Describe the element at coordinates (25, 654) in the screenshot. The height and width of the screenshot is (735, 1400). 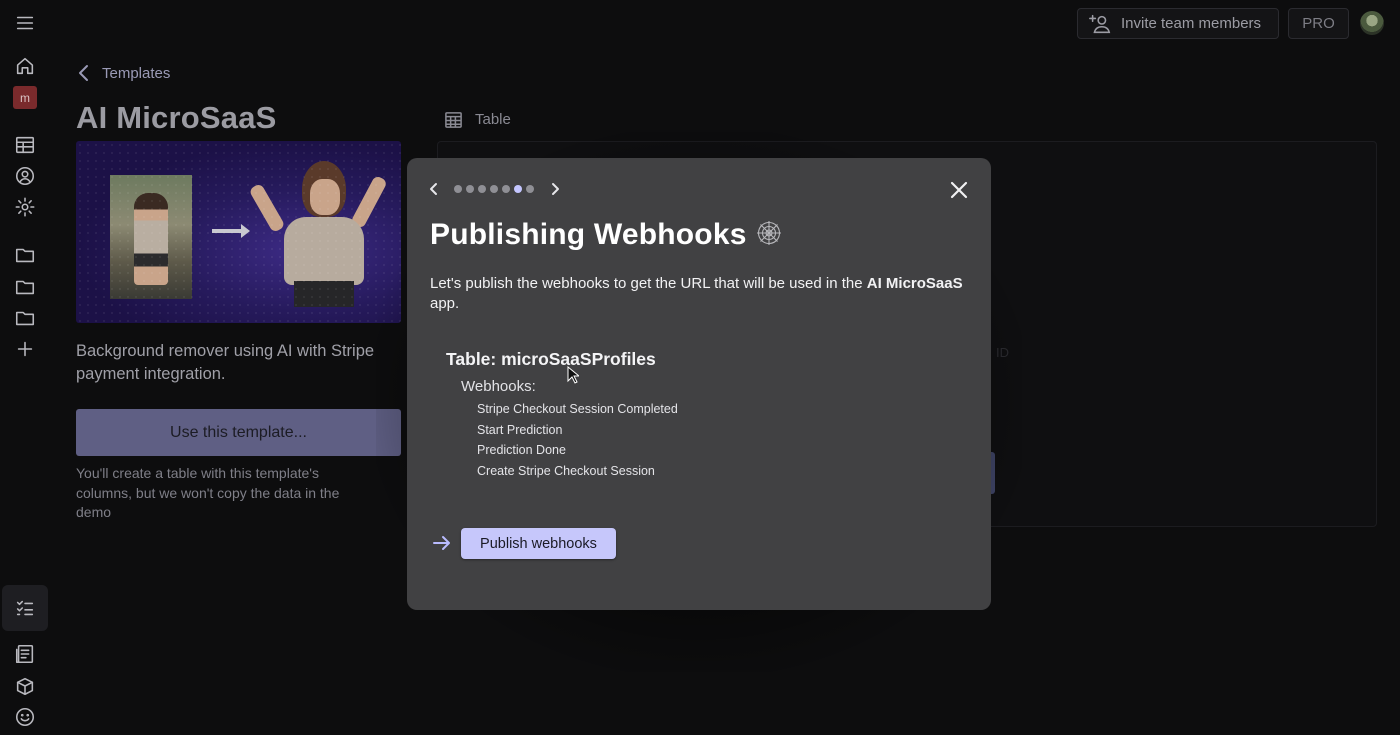
I see `docs-icon` at that location.